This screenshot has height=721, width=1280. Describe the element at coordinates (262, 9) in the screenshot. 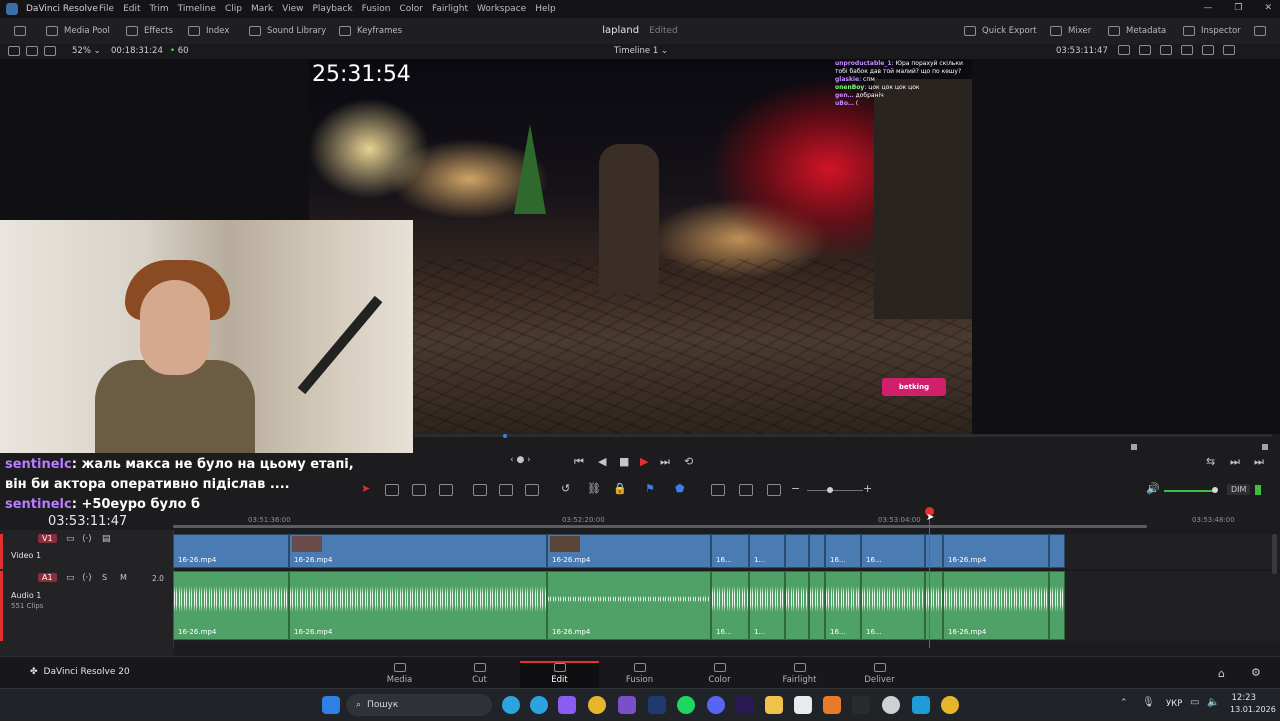

I see `menu-mark: Mark` at that location.